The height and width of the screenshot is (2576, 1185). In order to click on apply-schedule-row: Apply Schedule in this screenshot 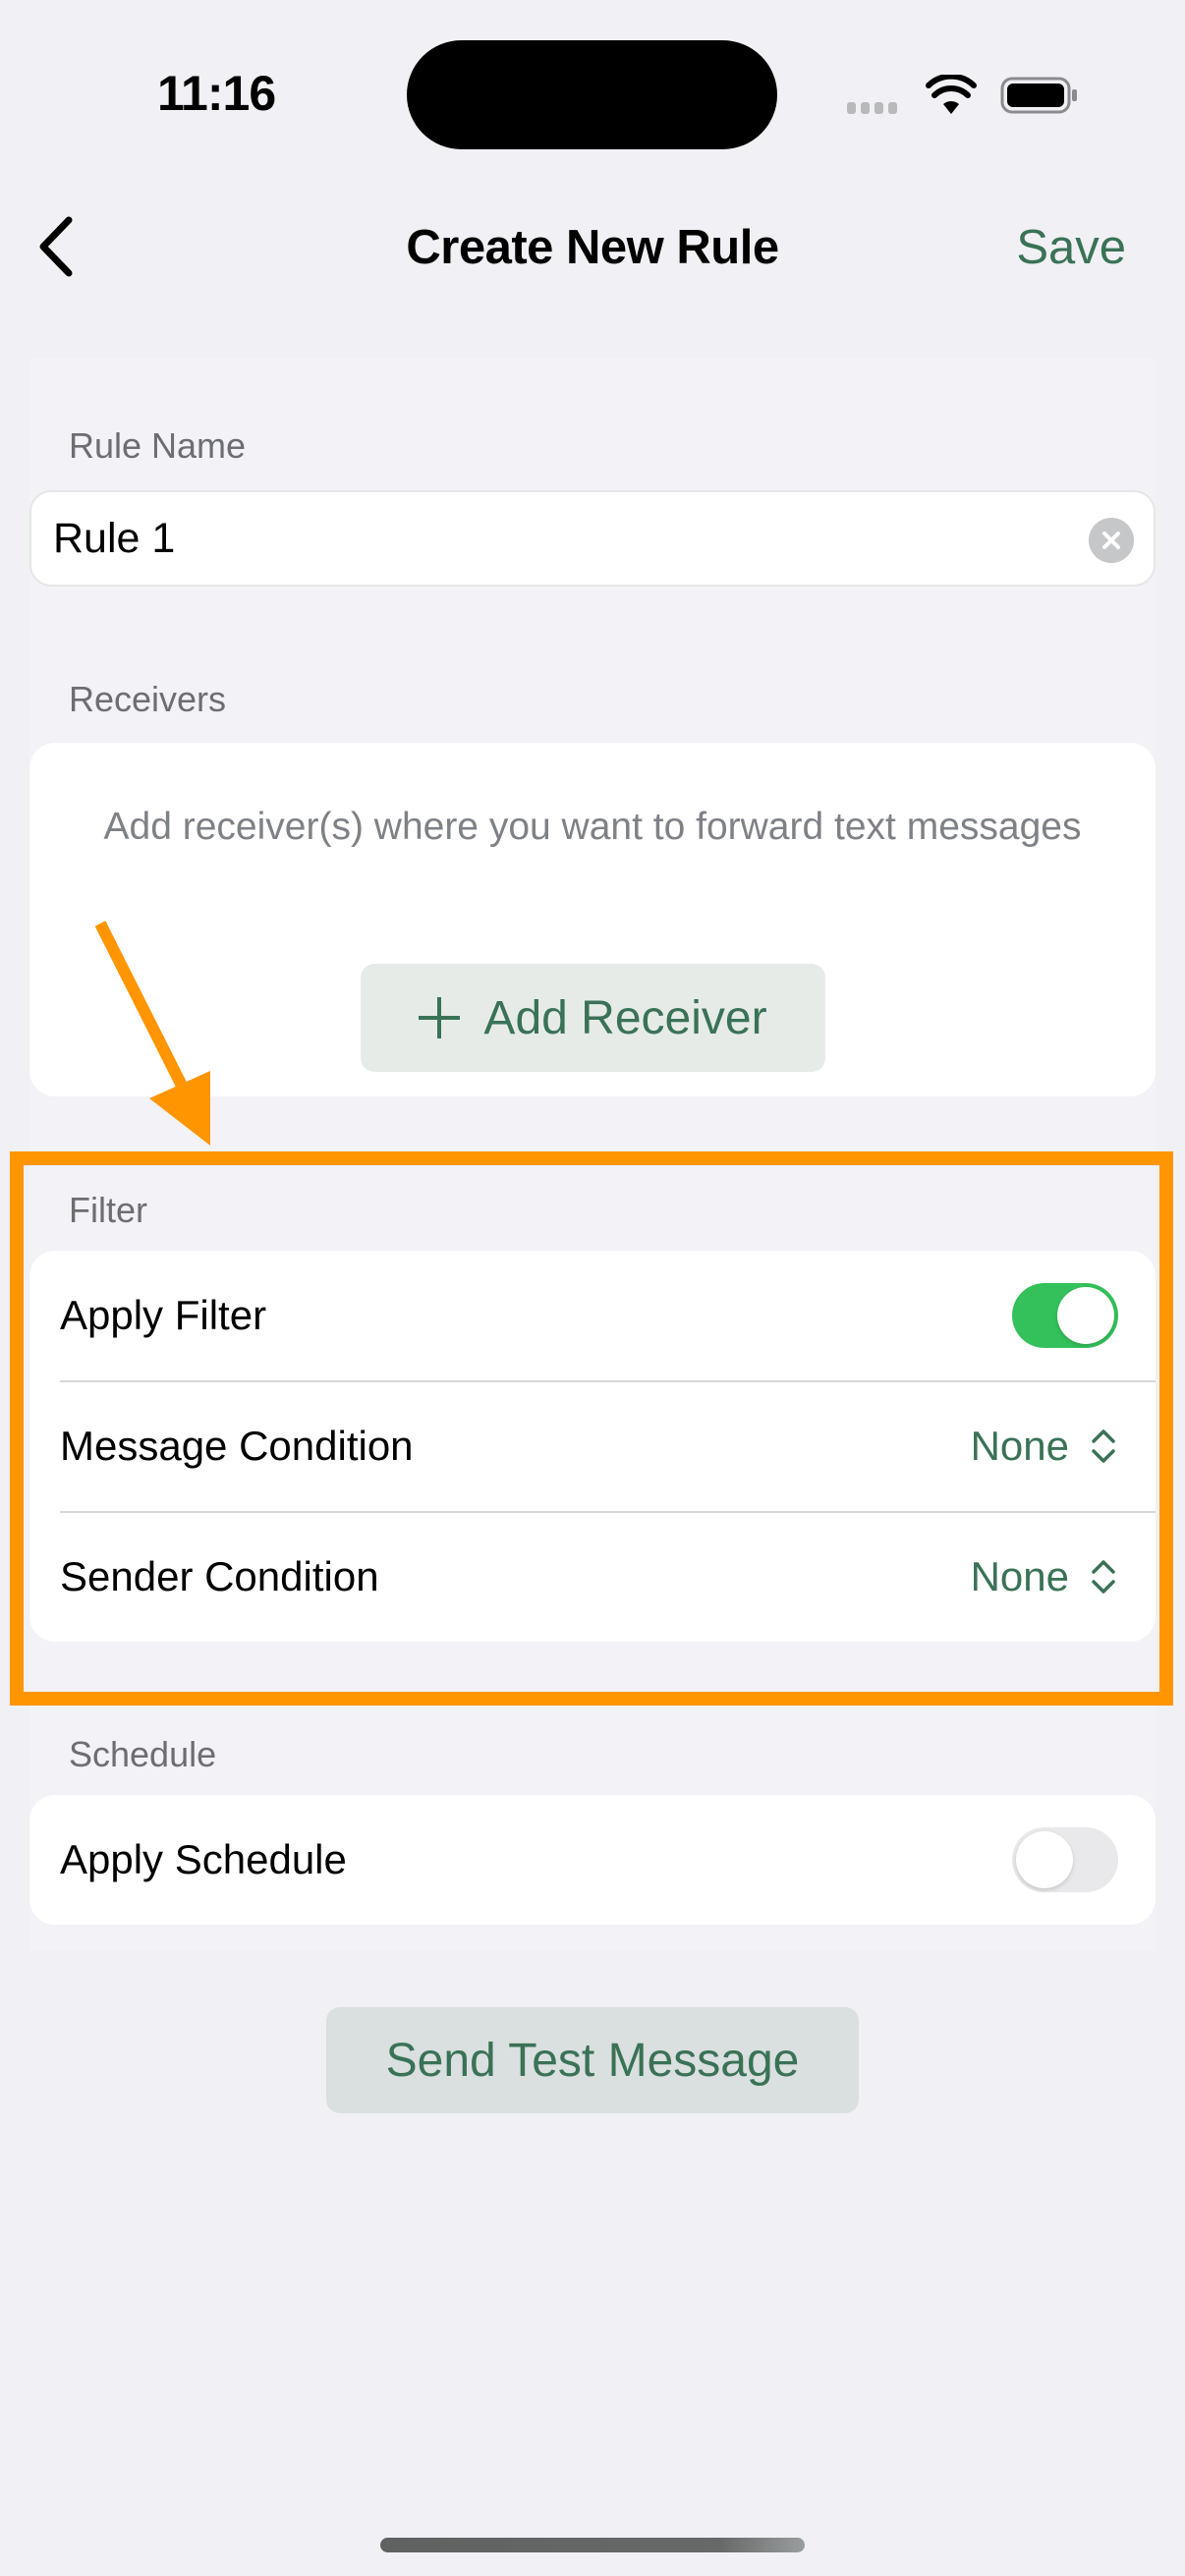, I will do `click(592, 1860)`.